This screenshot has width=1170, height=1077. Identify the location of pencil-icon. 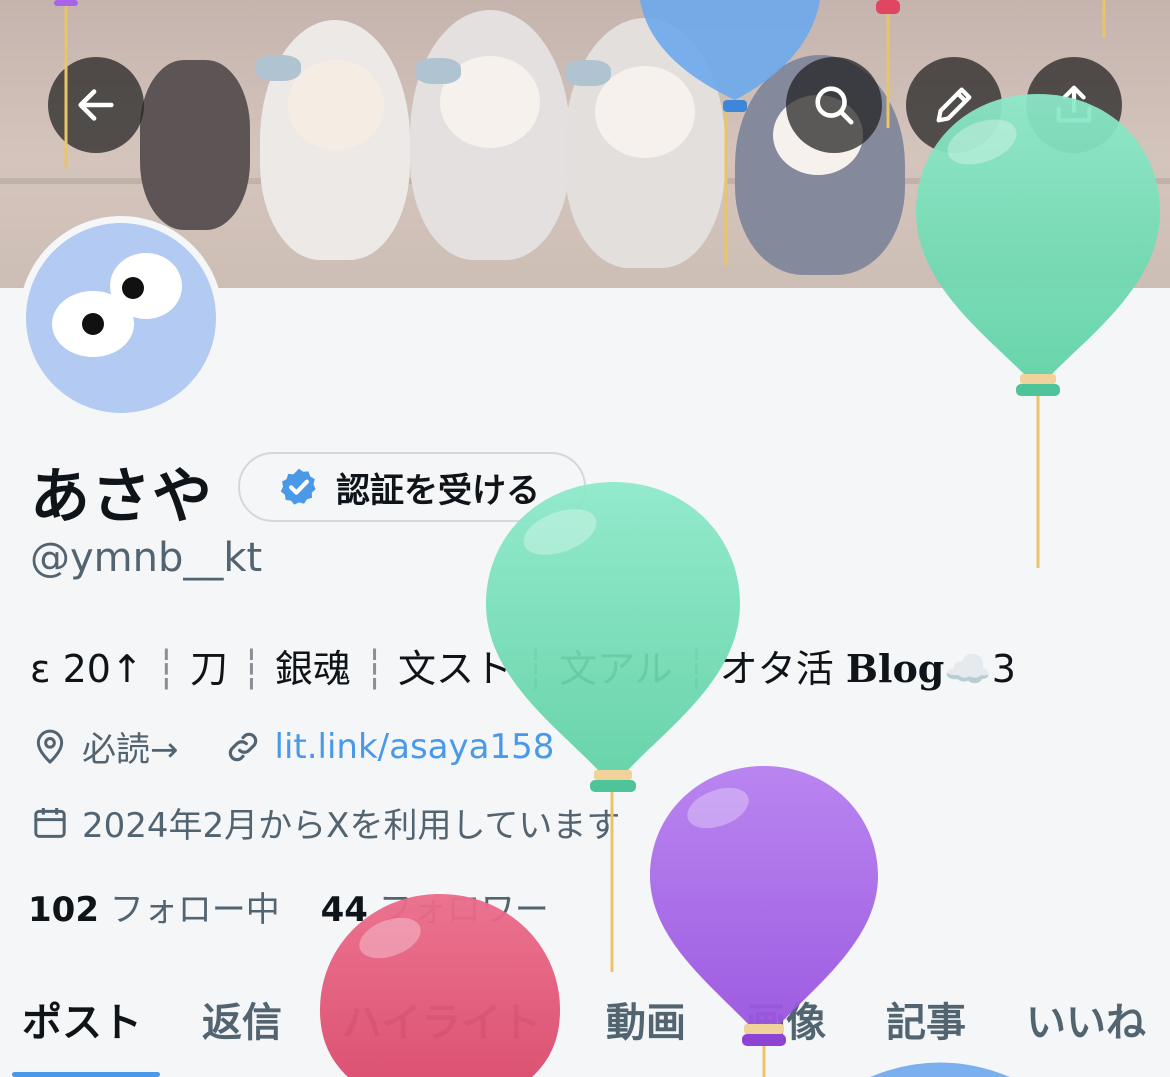
(954, 105).